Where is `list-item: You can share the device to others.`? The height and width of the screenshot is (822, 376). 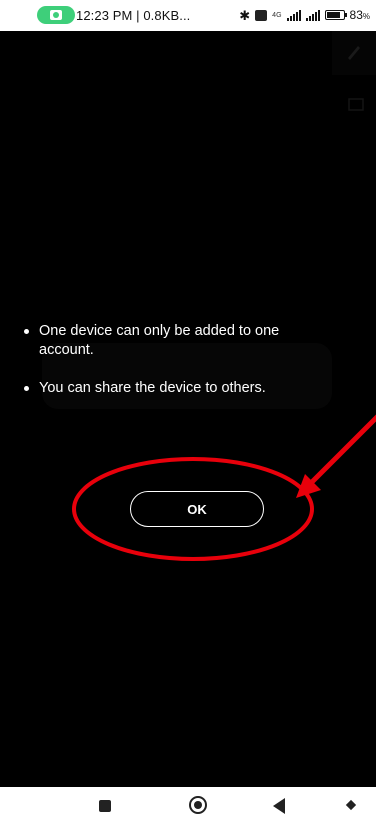
list-item: You can share the device to others. is located at coordinates (174, 388).